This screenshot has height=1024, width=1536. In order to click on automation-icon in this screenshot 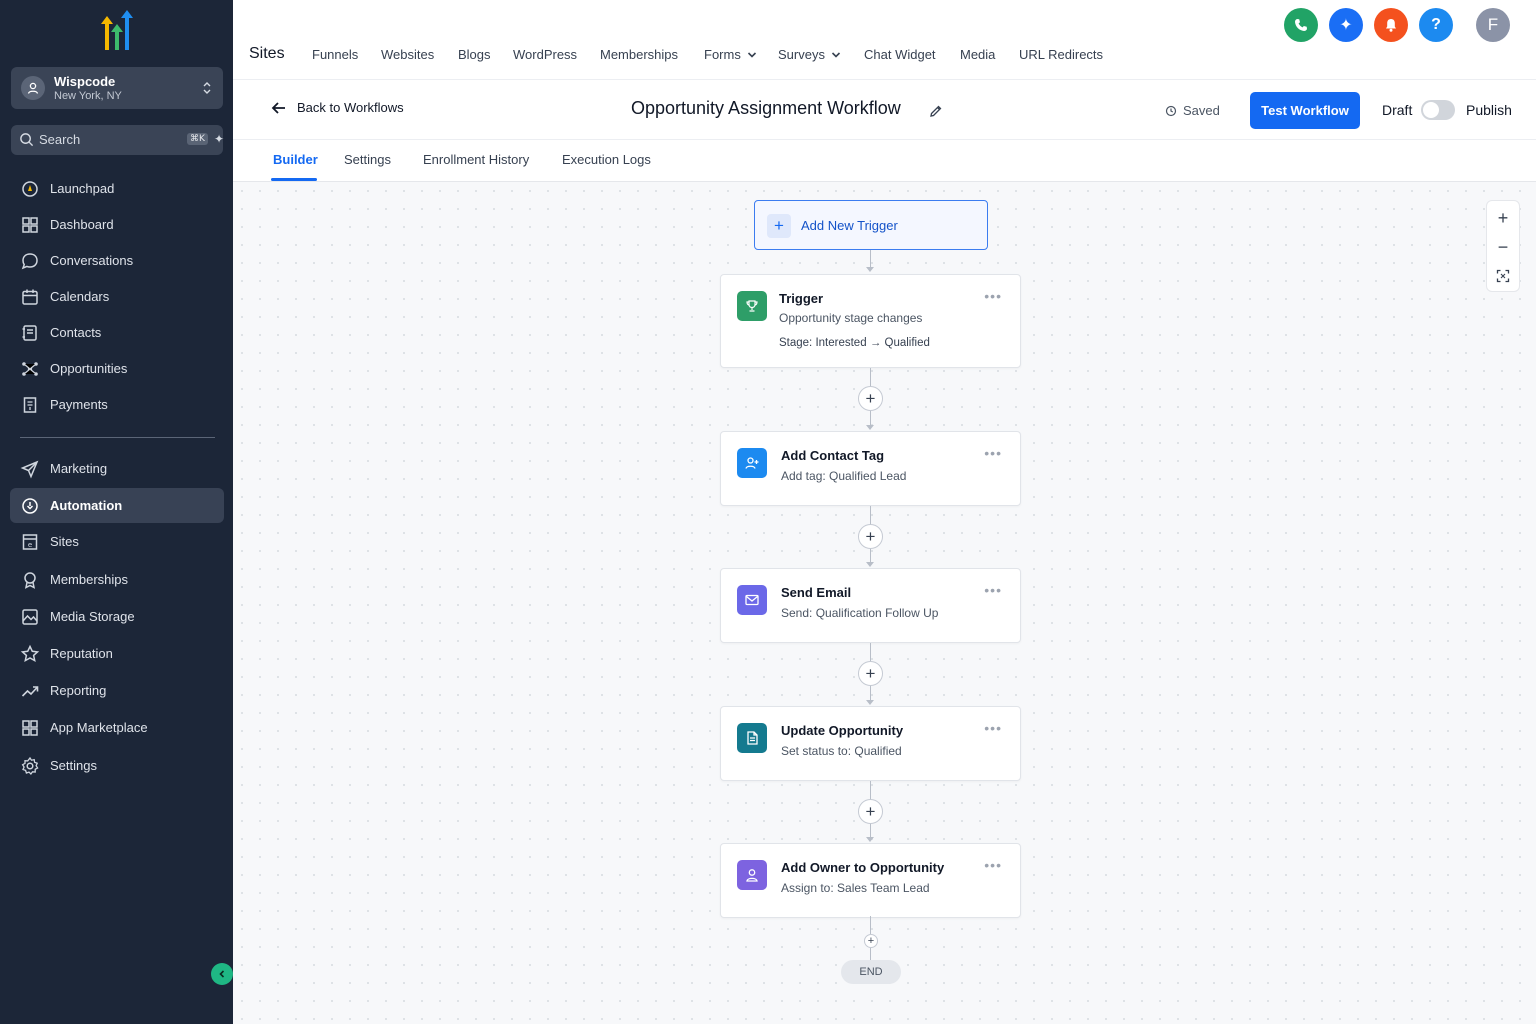, I will do `click(30, 506)`.